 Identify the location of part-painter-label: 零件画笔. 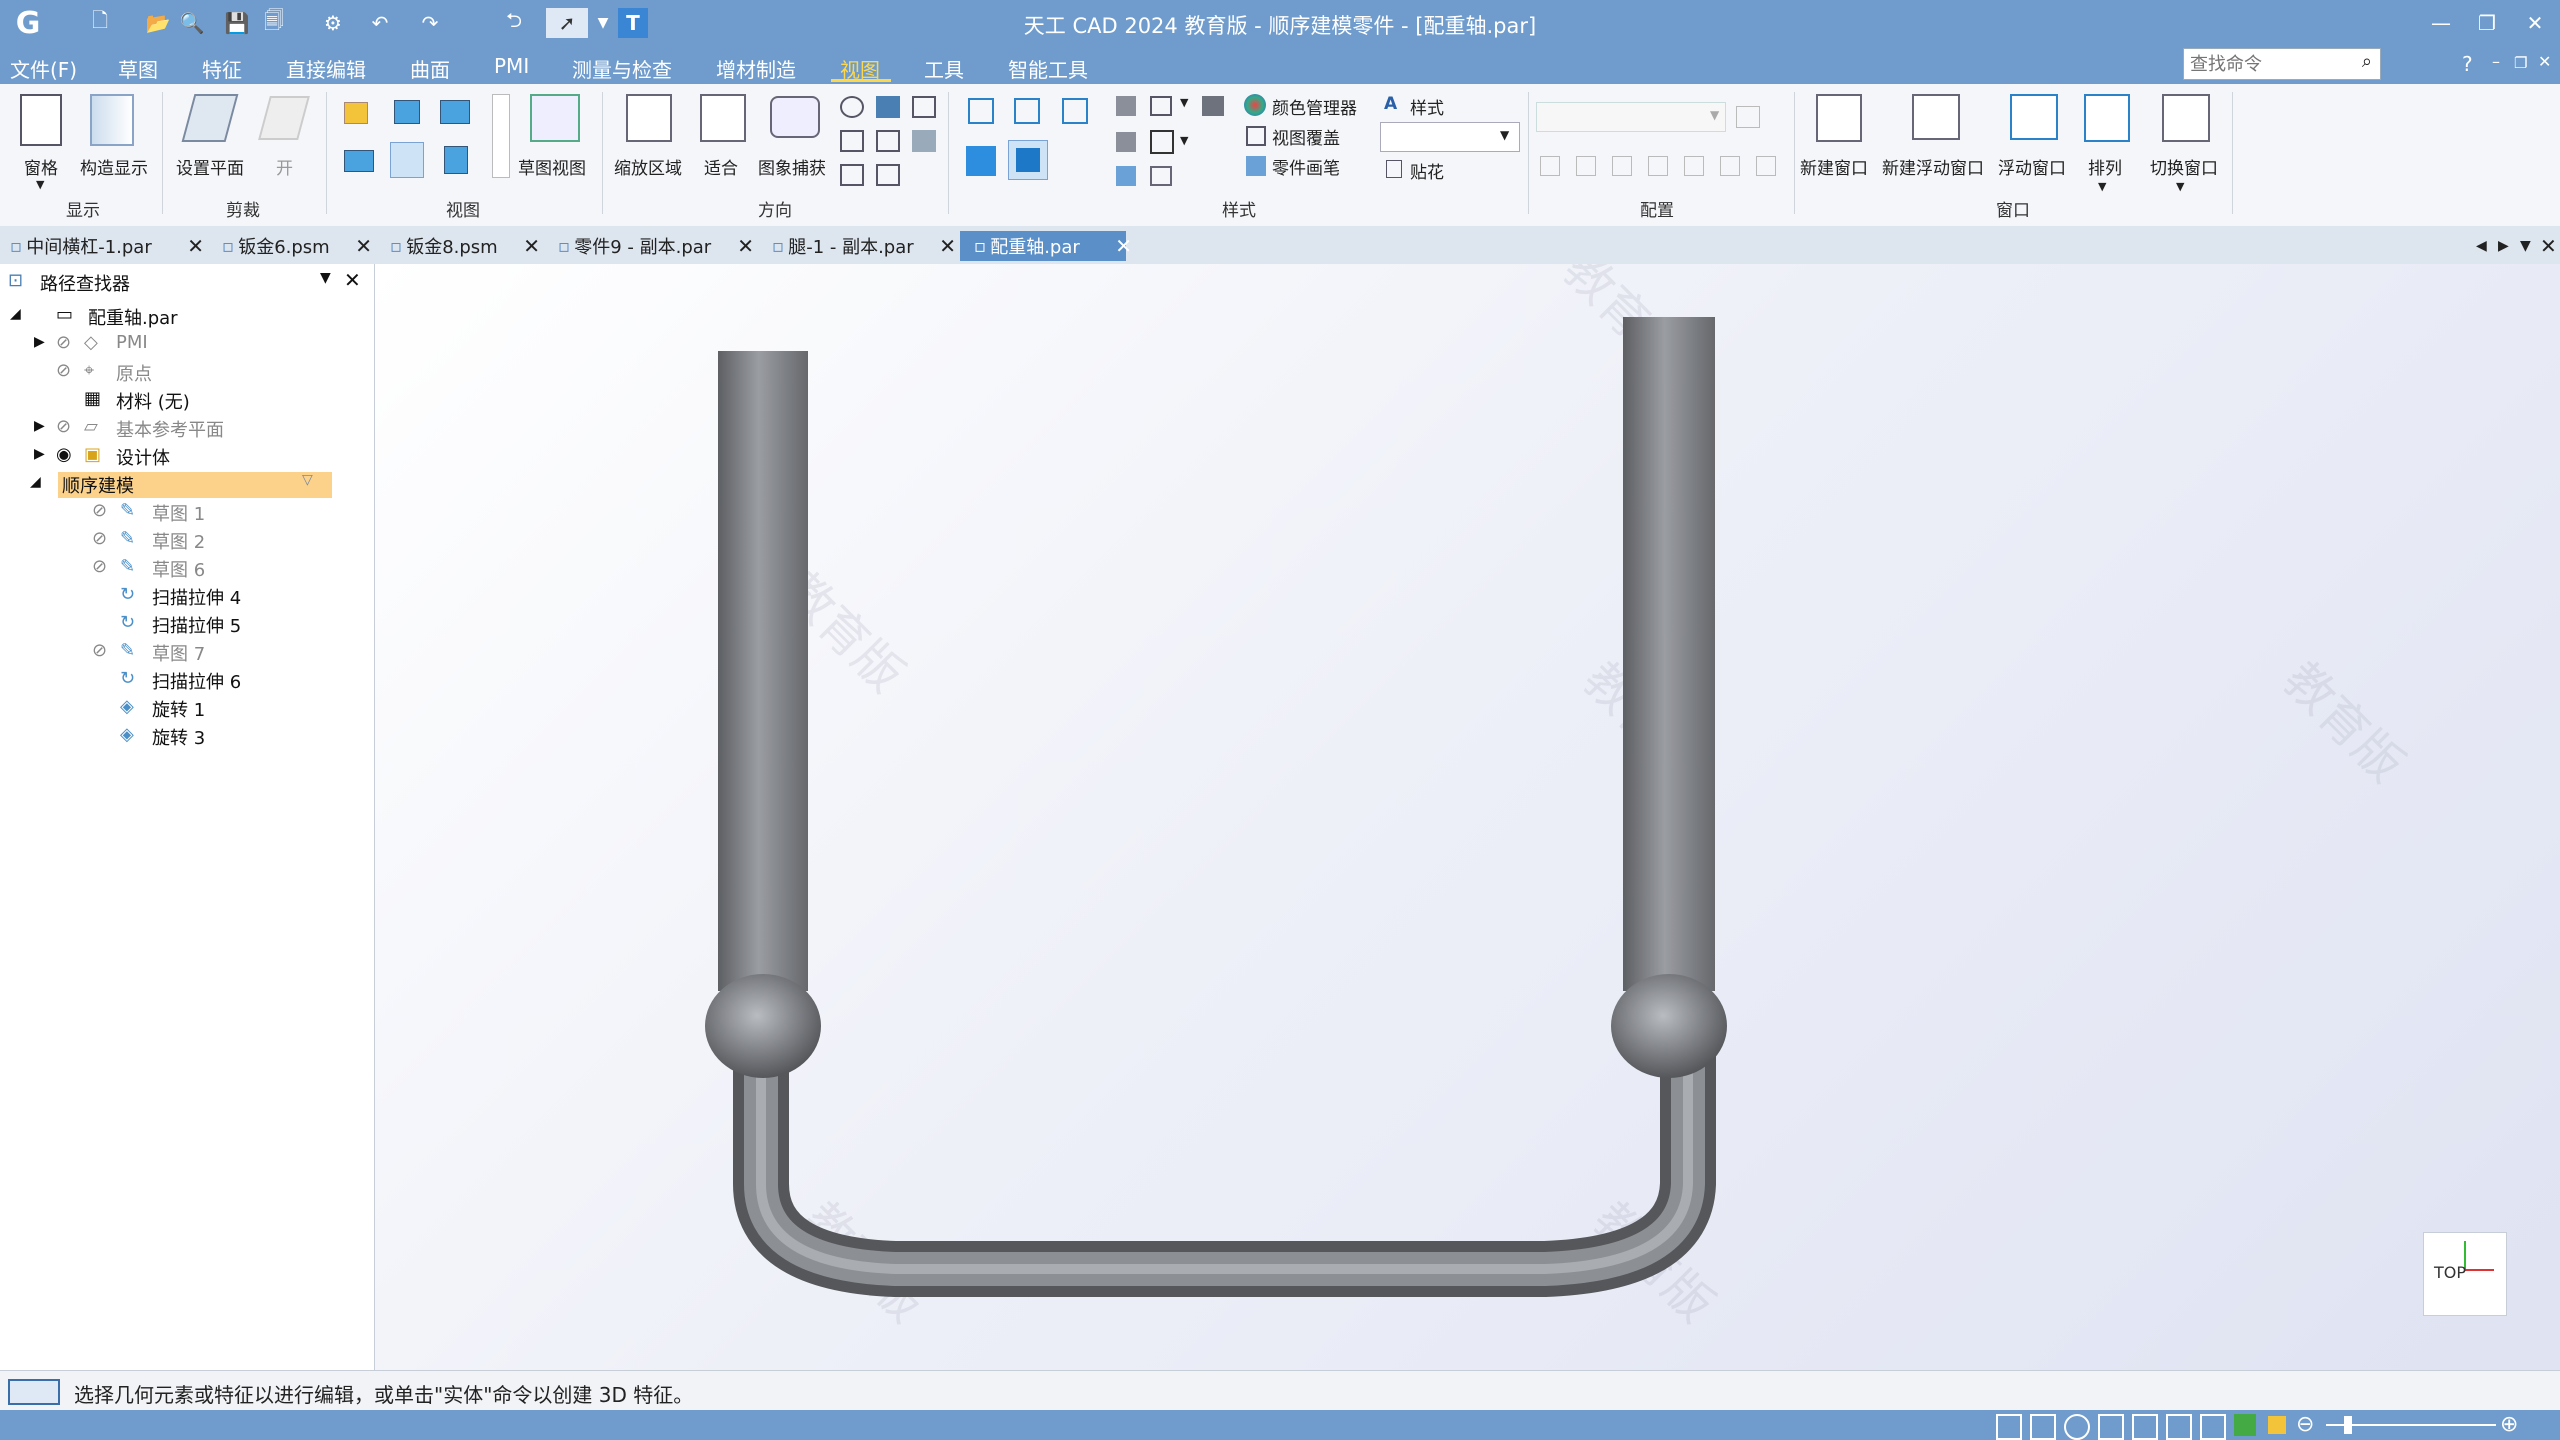
(1306, 166).